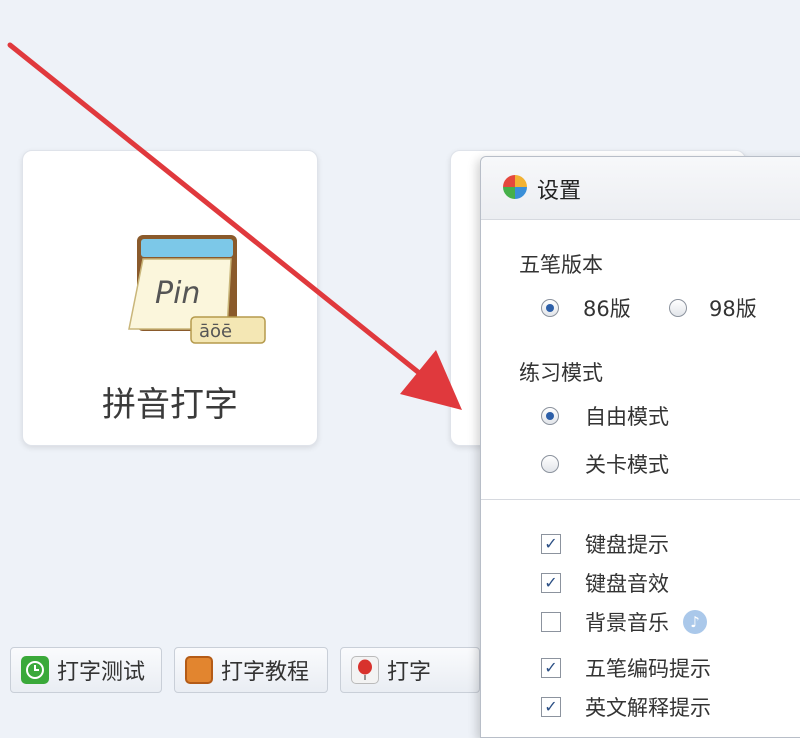 This screenshot has height=738, width=800. What do you see at coordinates (35, 670) in the screenshot?
I see `clock-icon` at bounding box center [35, 670].